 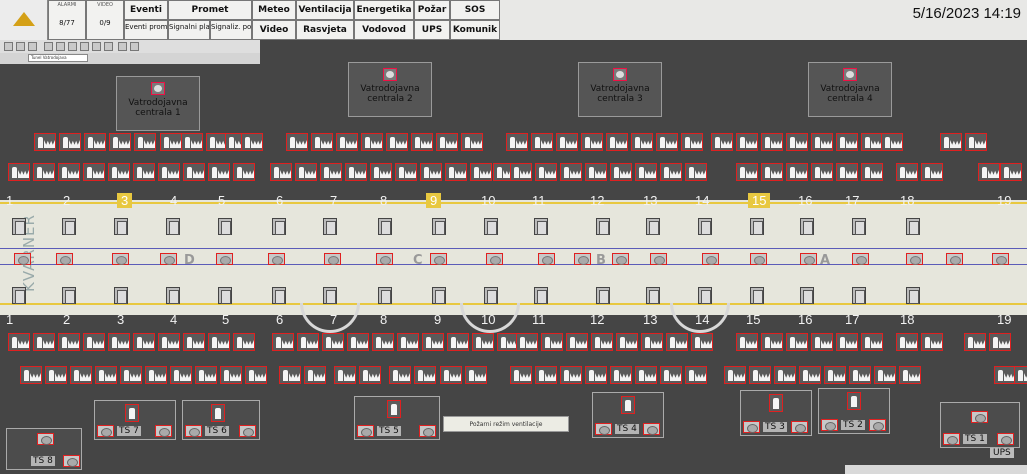 What do you see at coordinates (189, 30) in the screenshot?
I see `menu-signalni-planovi: Signalni planovi` at bounding box center [189, 30].